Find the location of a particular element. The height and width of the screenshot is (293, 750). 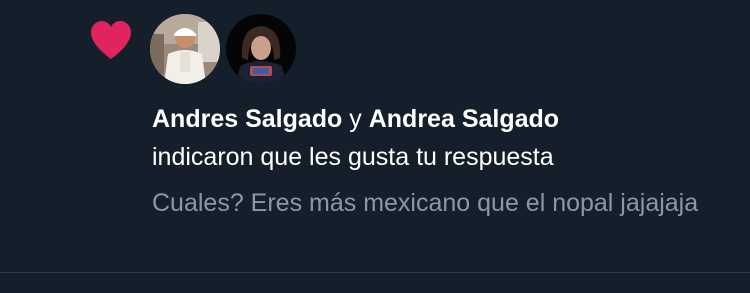

avatar-andres is located at coordinates (185, 49).